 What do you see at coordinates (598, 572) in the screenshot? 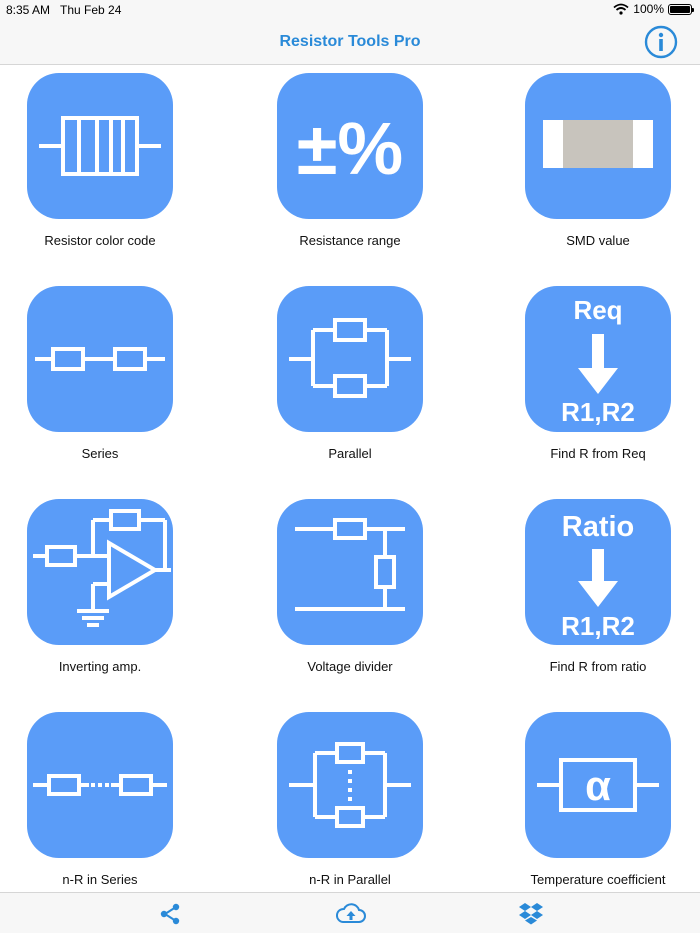
I see `find-r-from-ratio-icon: Ratio R1,R2` at bounding box center [598, 572].